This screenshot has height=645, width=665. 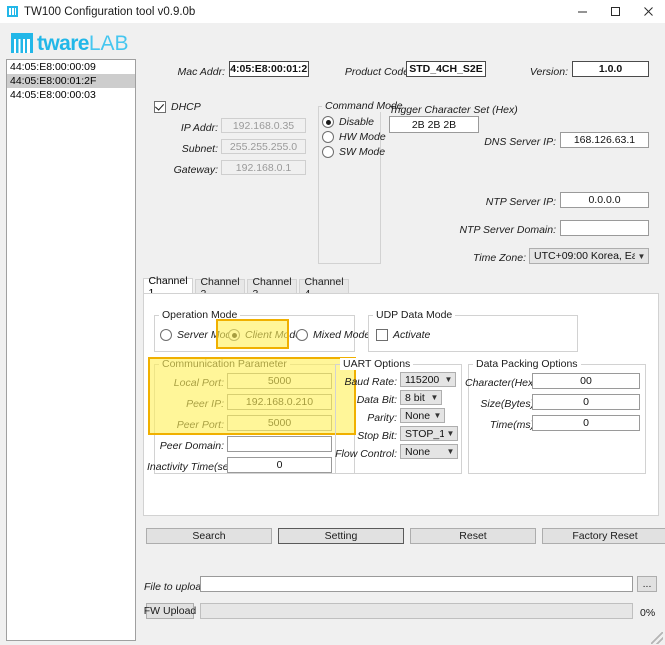 I want to click on packing-time-field: 0, so click(x=586, y=423).